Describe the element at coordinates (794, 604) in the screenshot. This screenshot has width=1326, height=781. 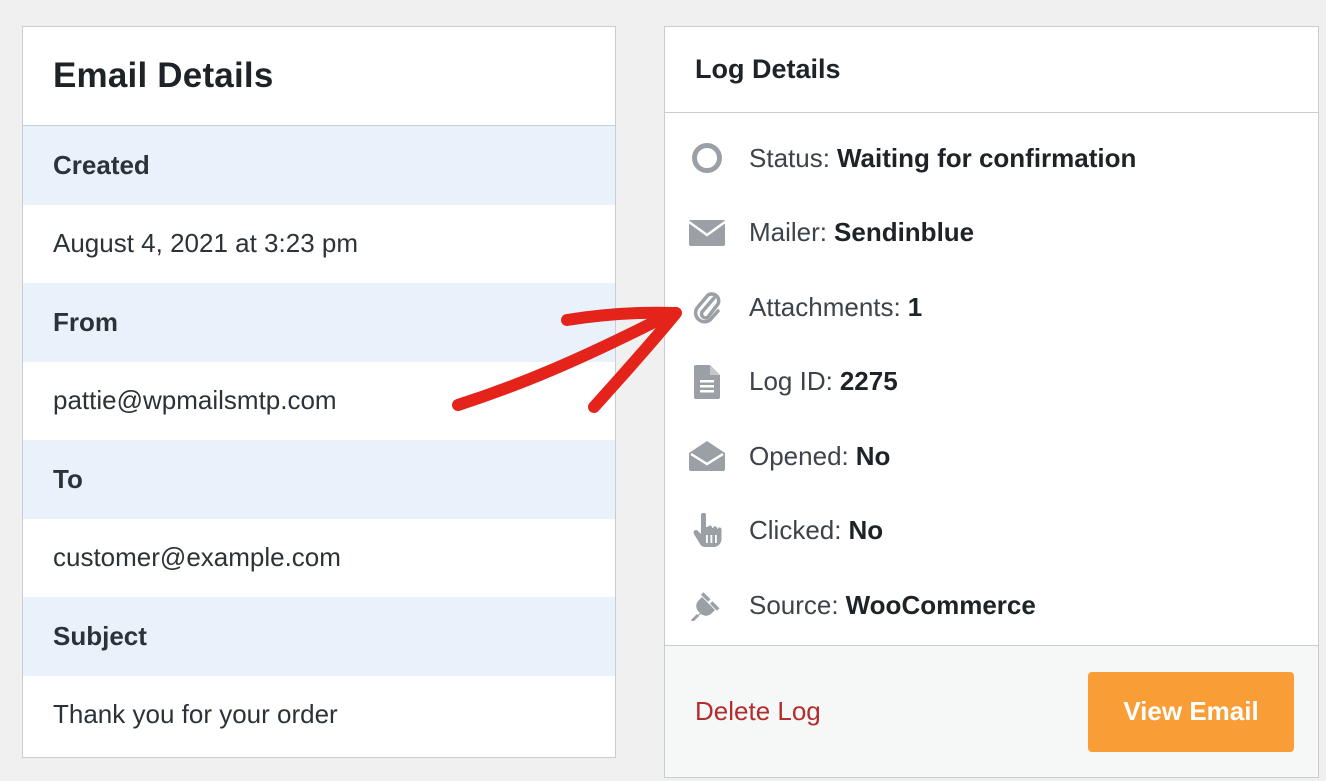
I see `source-label: Source:` at that location.